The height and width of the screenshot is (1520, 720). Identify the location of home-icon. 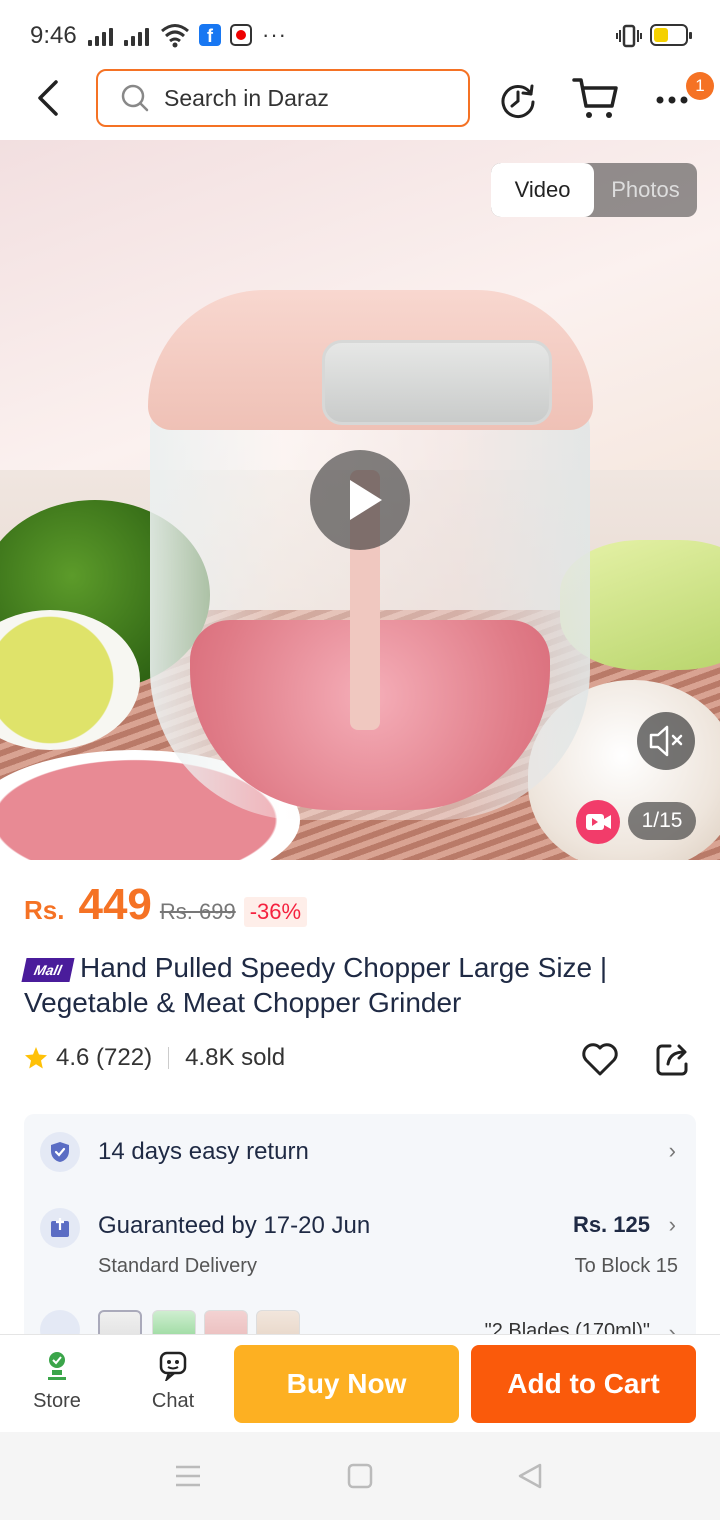
(360, 1476).